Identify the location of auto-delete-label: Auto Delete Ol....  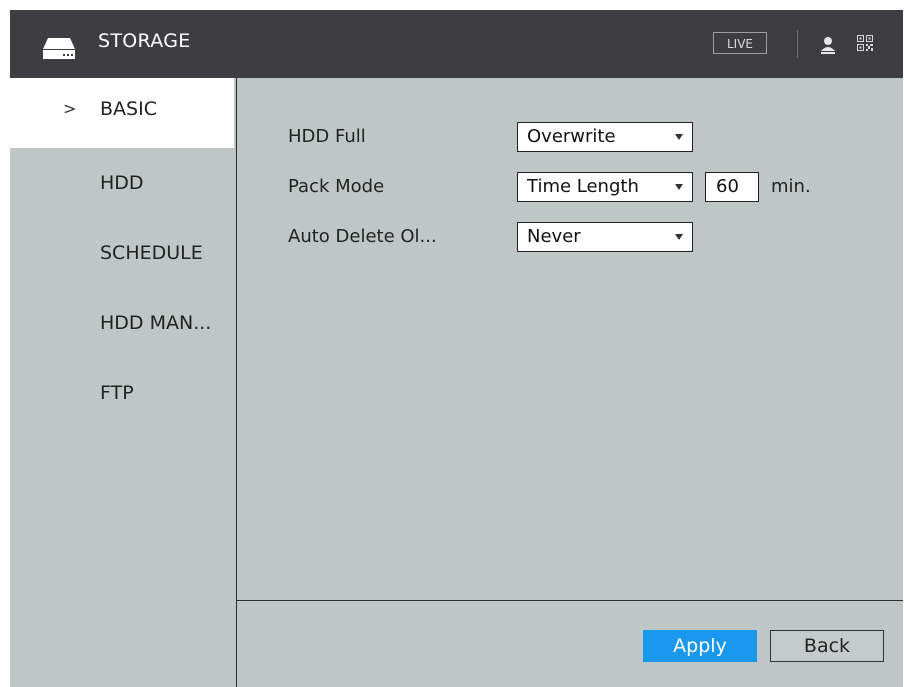
(362, 236).